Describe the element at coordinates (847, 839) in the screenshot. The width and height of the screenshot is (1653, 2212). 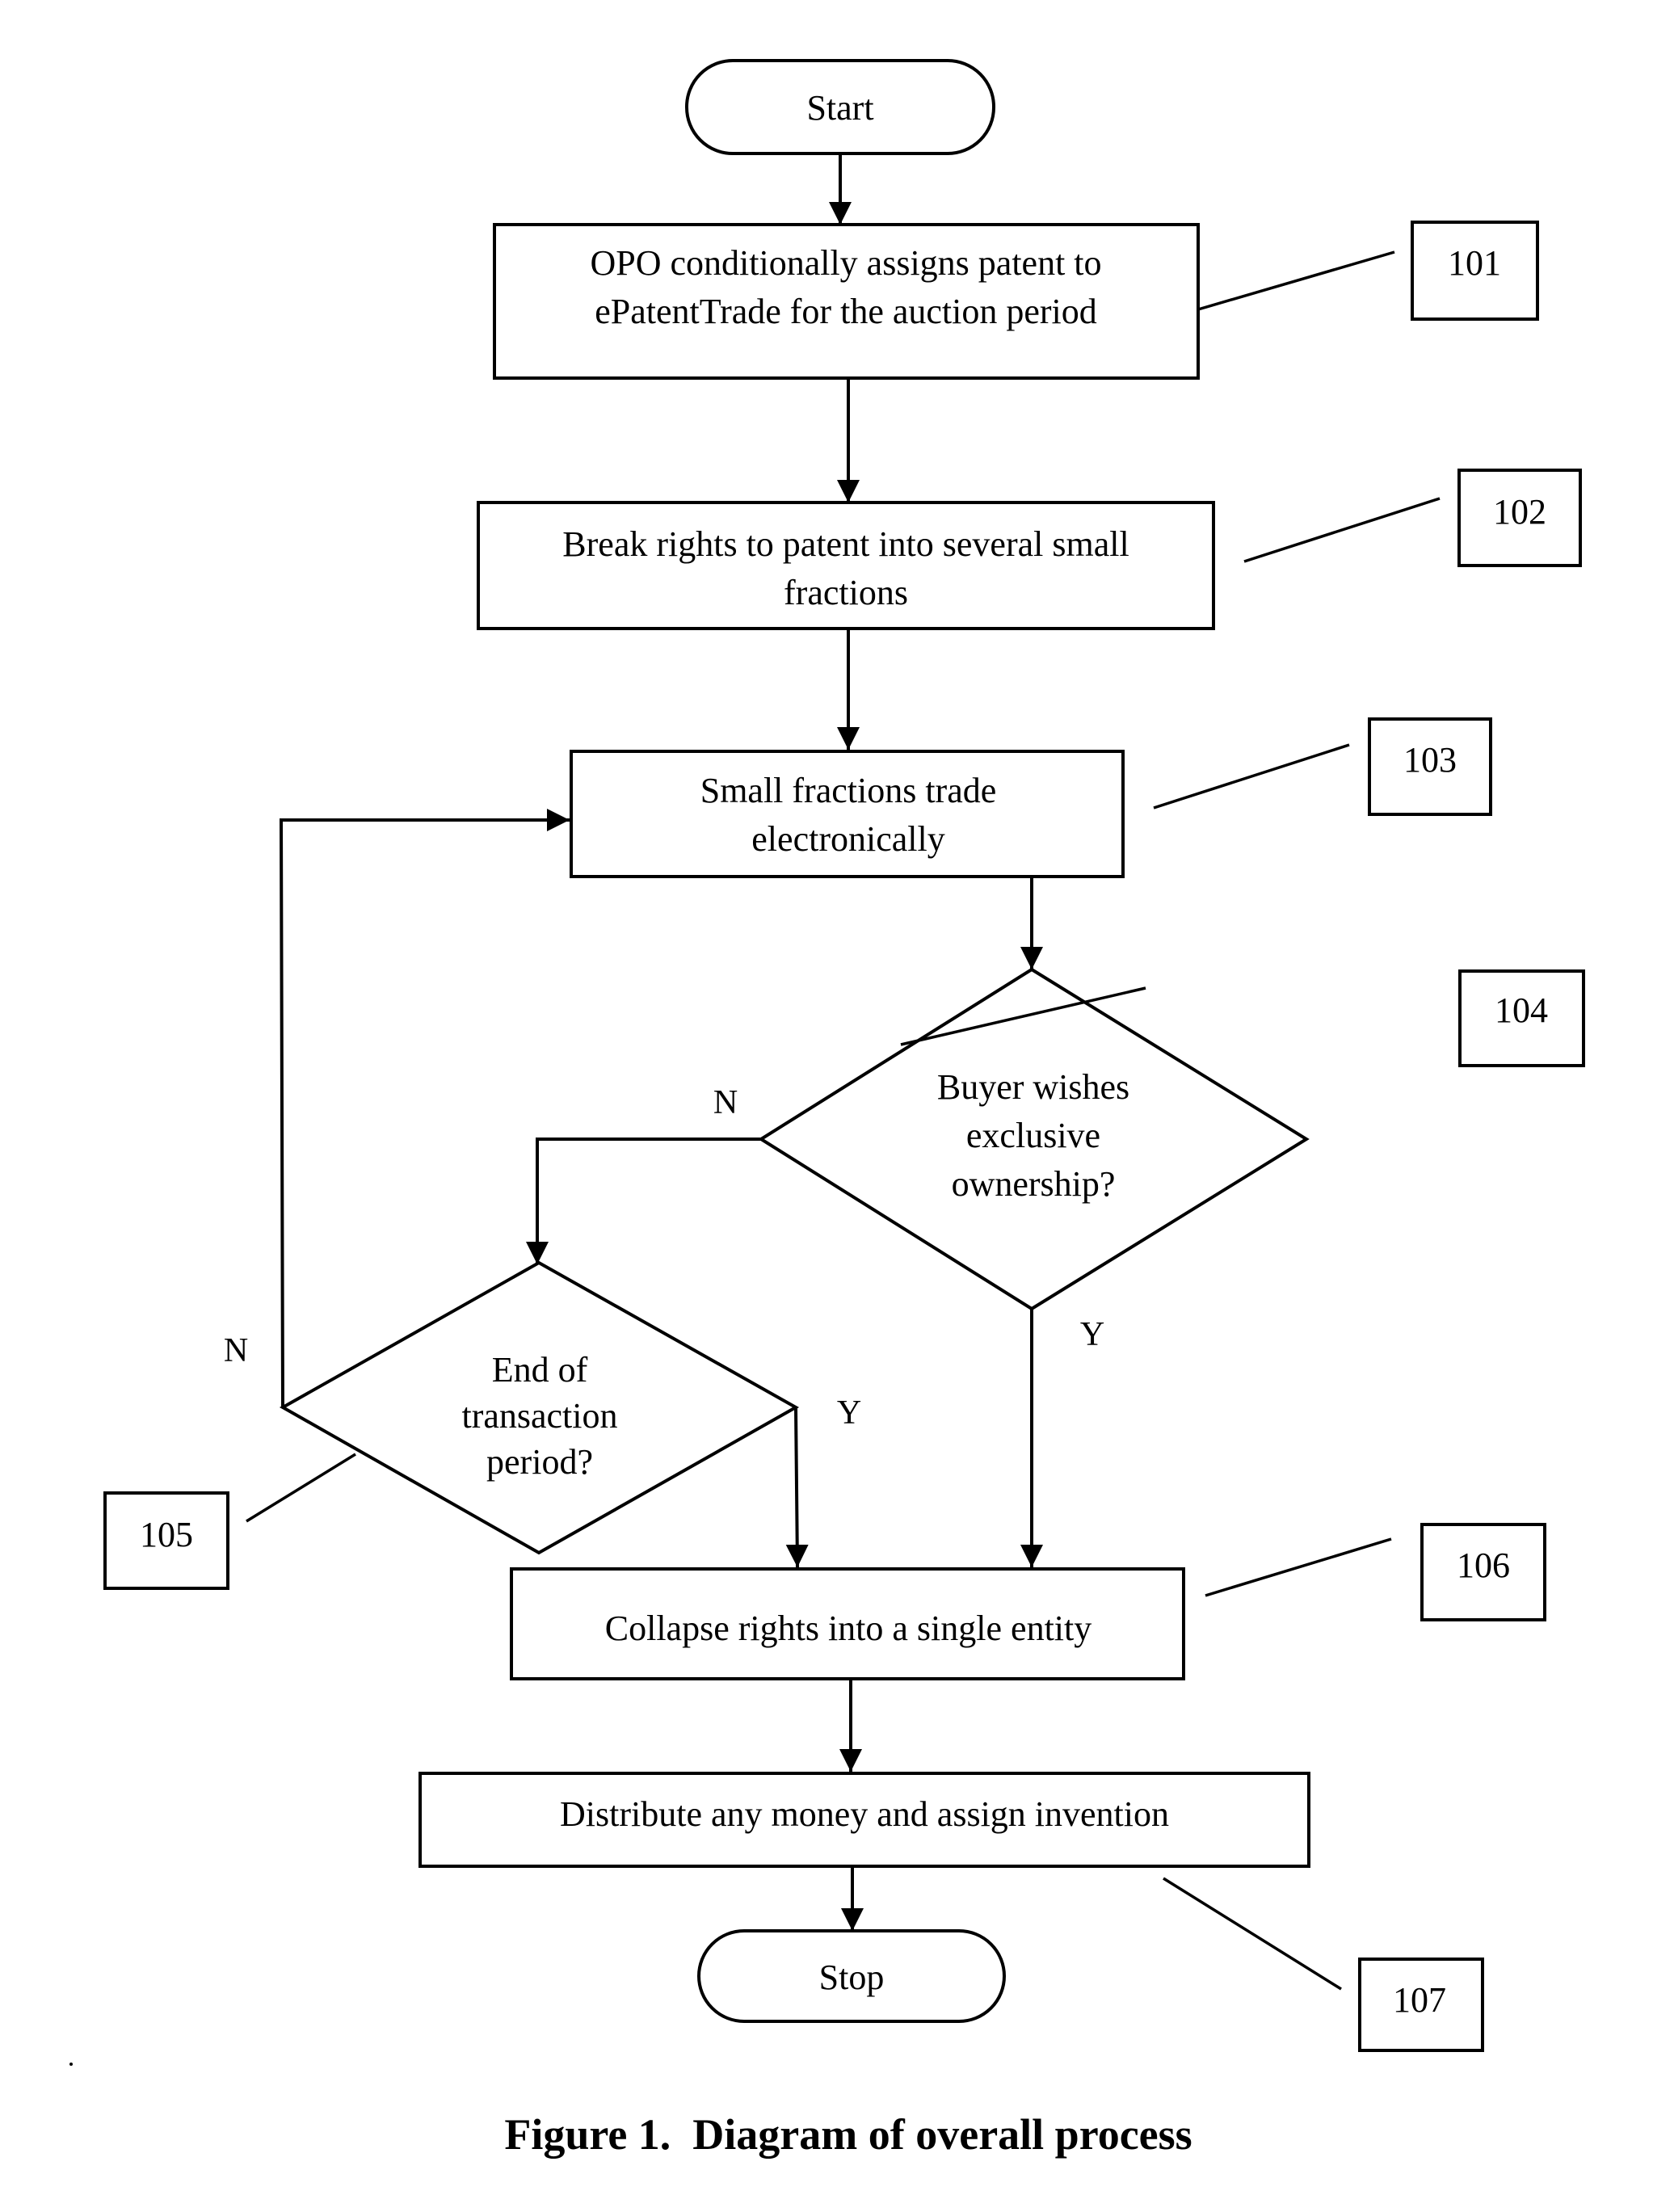
I see `step-103-line-2: electronically` at that location.